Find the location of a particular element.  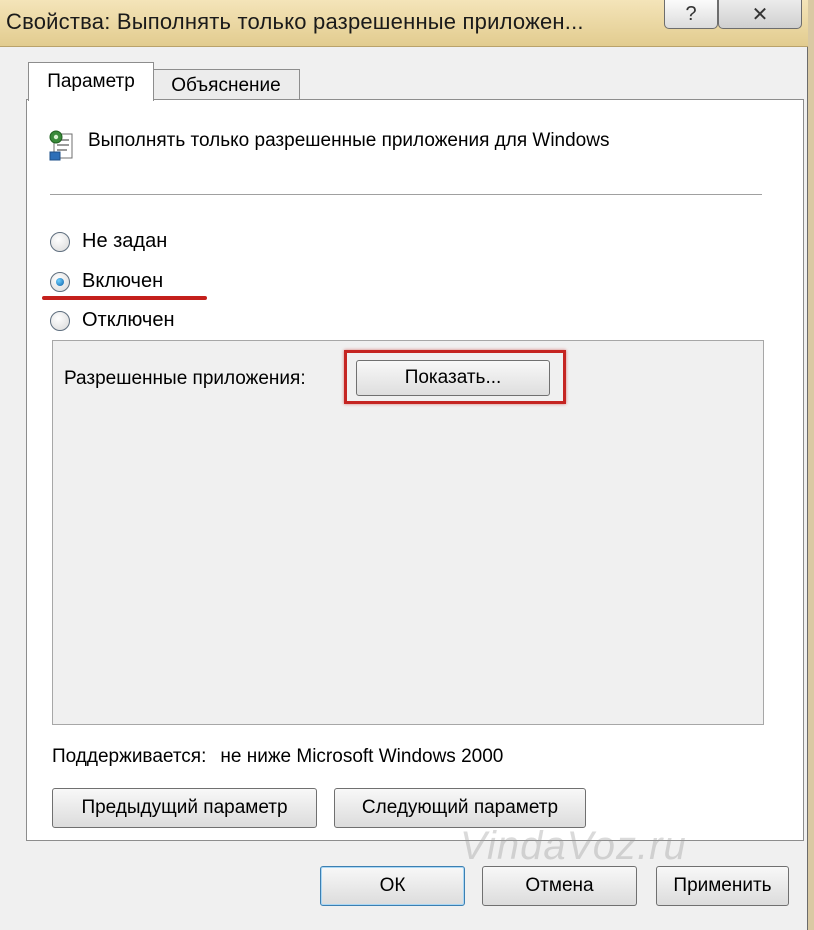

supported-value: не ниже Microsoft Windows 2000 is located at coordinates (362, 756).